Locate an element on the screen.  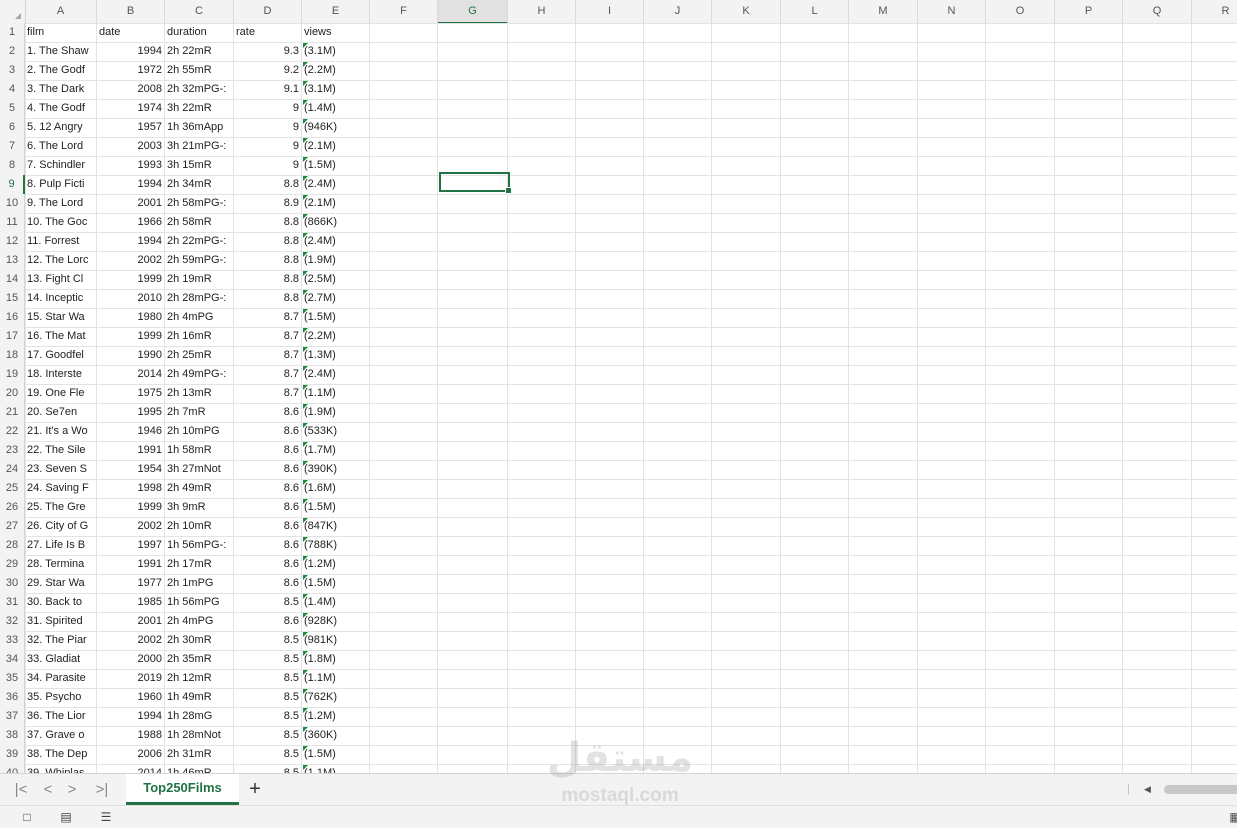
date-cell: 2010 is located at coordinates (130, 298).